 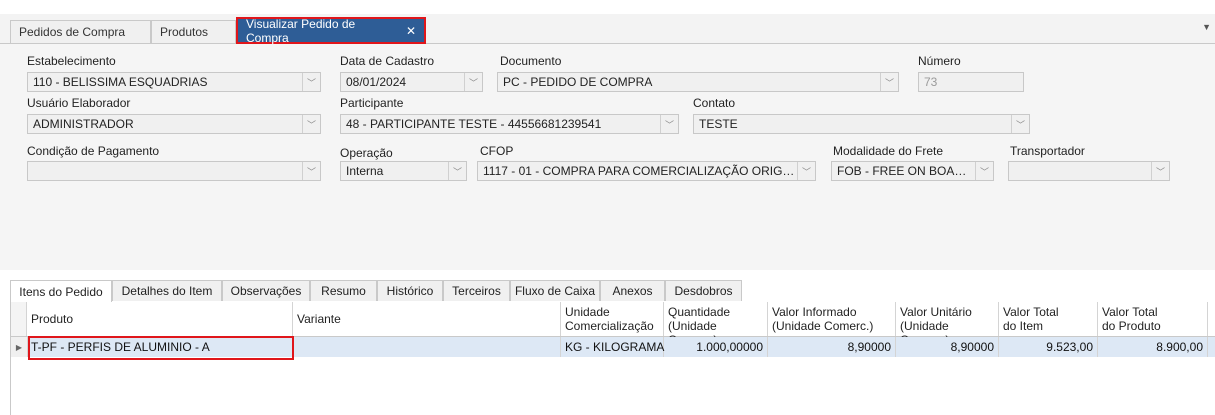 I want to click on contato-select: TESTE ﹀, so click(x=861, y=124).